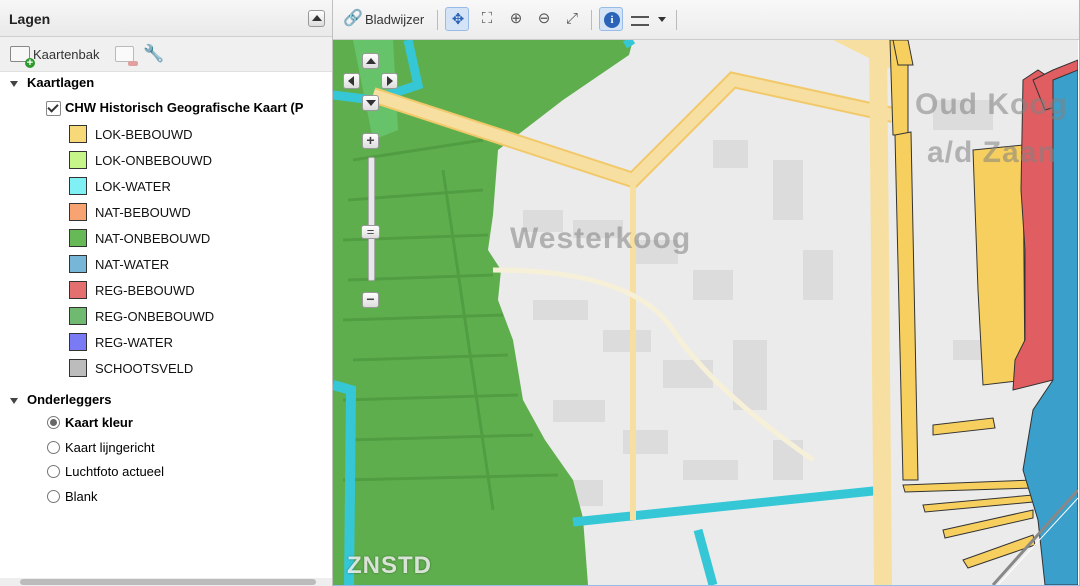 This screenshot has height=586, width=1080. What do you see at coordinates (487, 19) in the screenshot?
I see `zoom-box-icon: ⛶` at bounding box center [487, 19].